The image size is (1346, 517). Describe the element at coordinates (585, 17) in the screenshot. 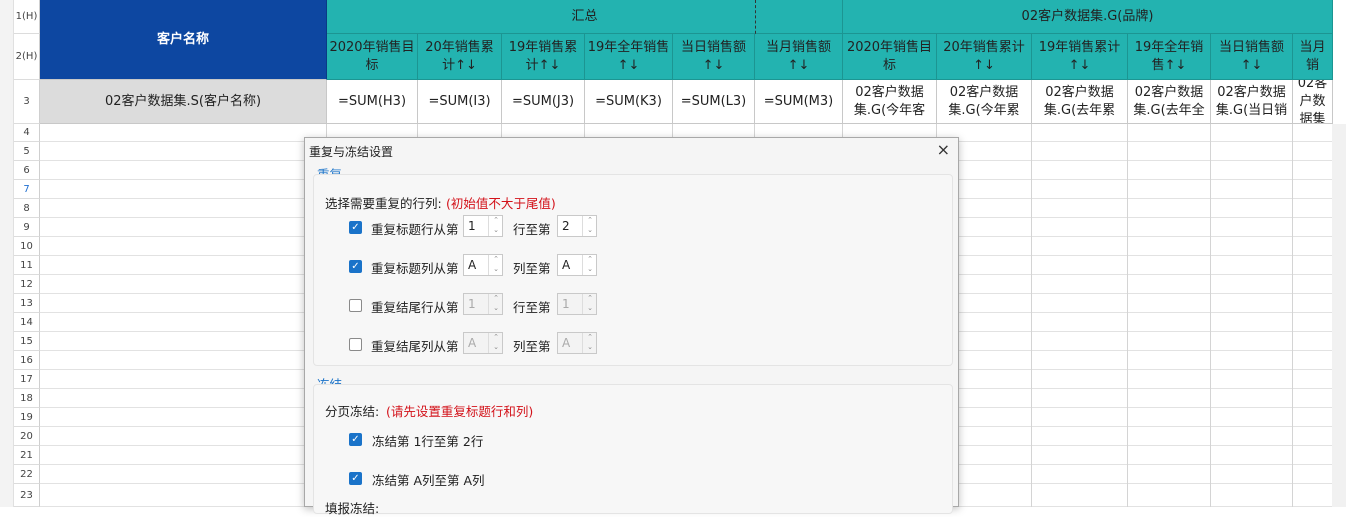

I see `header-summary-group: 汇总` at that location.